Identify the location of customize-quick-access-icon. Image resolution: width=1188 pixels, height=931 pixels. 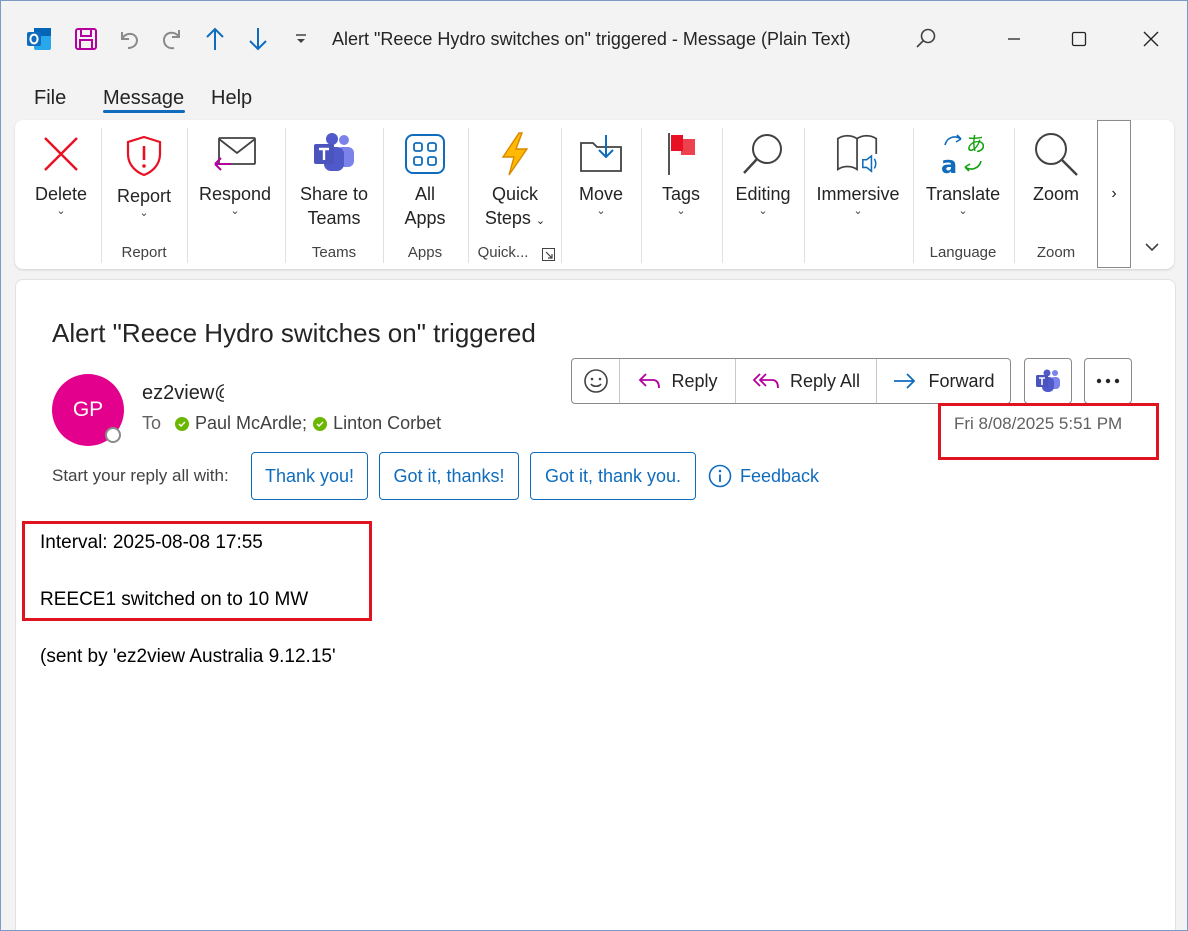
(301, 39).